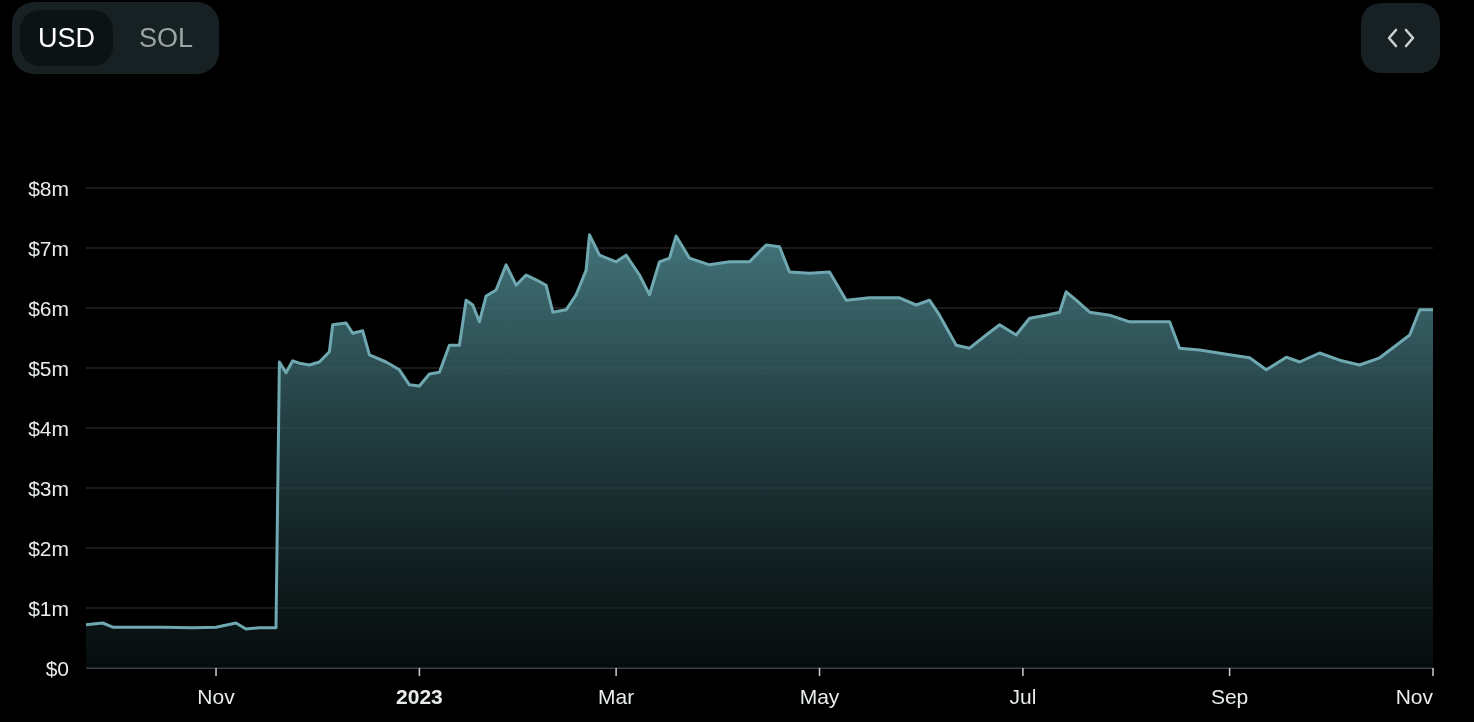 The height and width of the screenshot is (722, 1474). Describe the element at coordinates (48, 488) in the screenshot. I see `y-axis-label: $3m` at that location.